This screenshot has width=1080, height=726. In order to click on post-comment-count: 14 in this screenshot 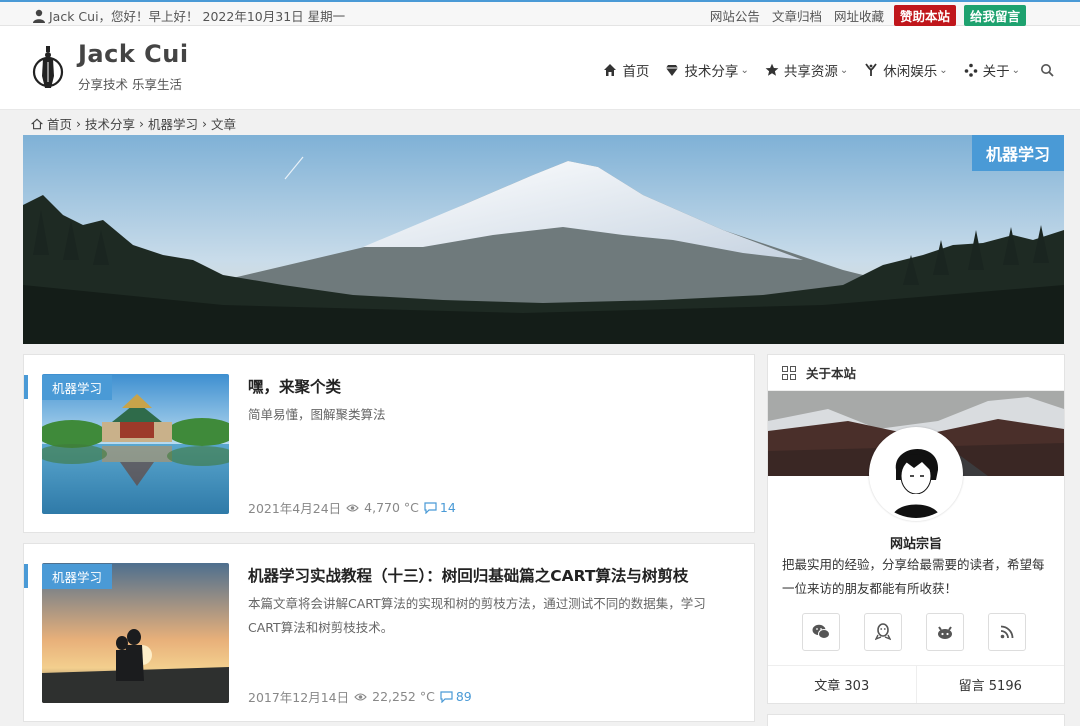, I will do `click(447, 507)`.